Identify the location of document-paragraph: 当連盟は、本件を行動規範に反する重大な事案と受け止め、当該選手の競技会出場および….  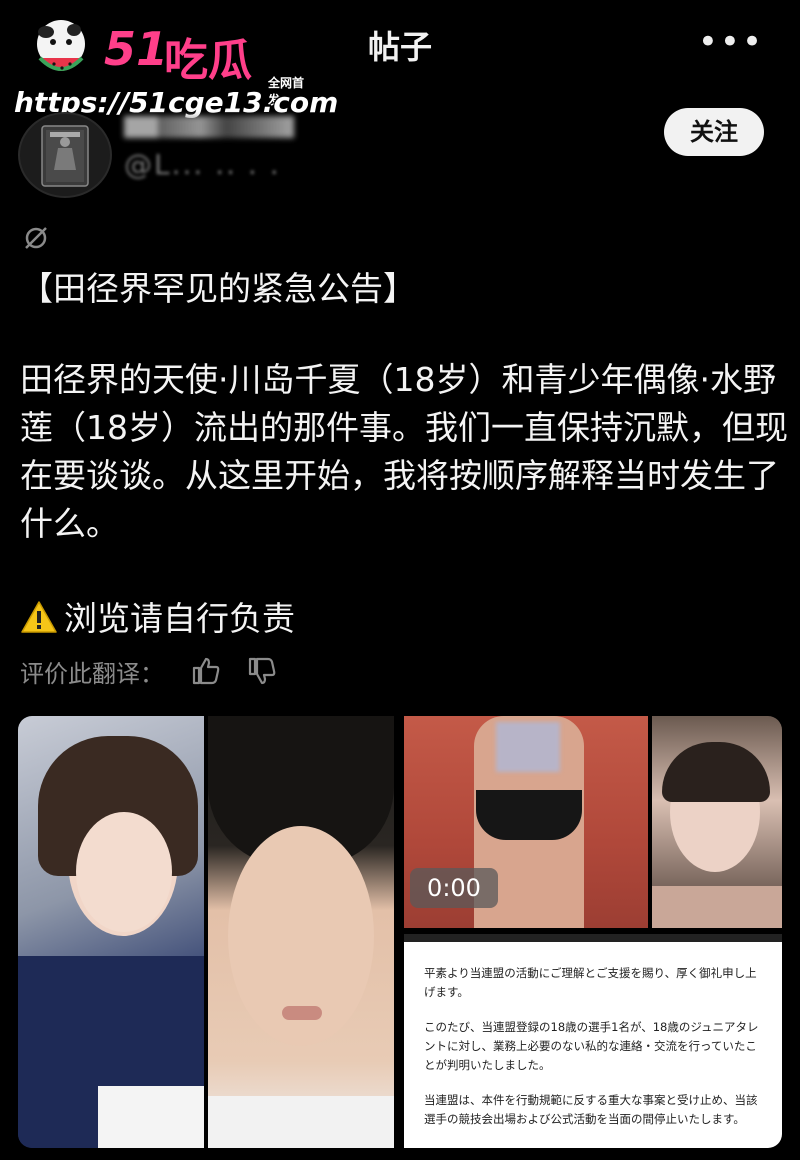
(591, 1109).